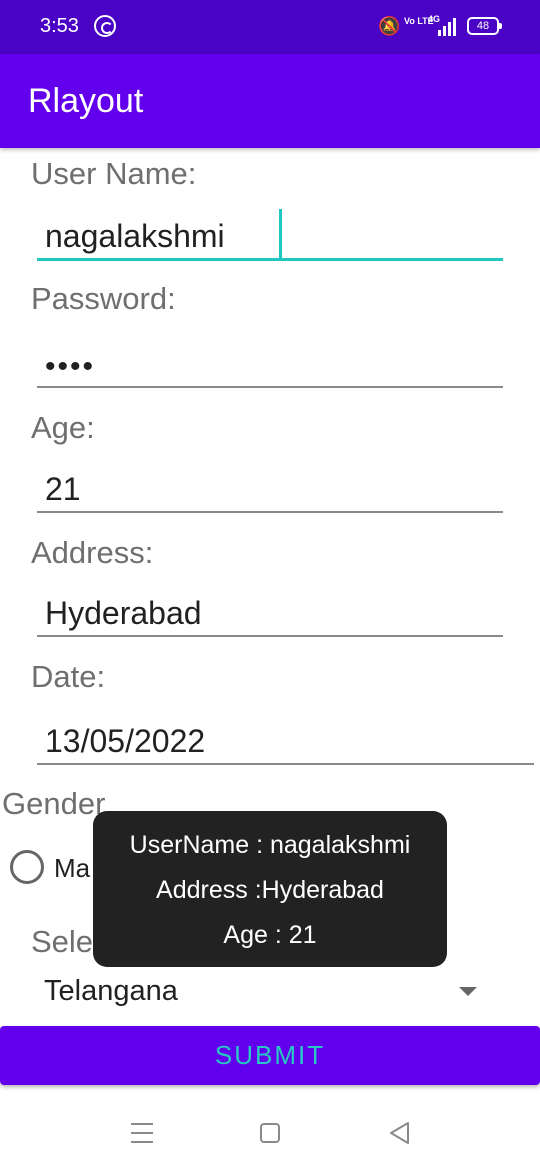  What do you see at coordinates (434, 19) in the screenshot?
I see `network-type-label: 4G` at bounding box center [434, 19].